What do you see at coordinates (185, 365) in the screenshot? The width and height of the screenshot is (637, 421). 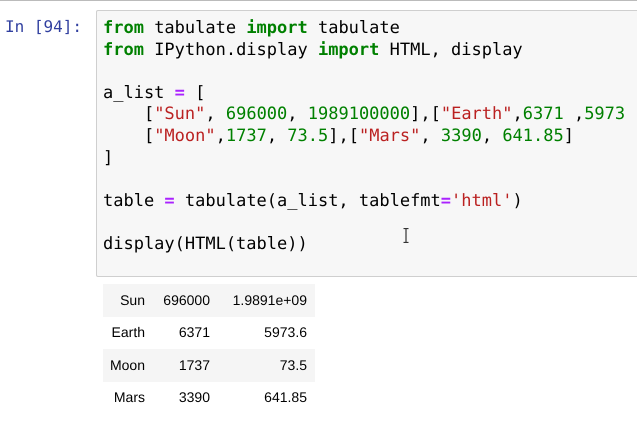 I see `table-cell: 1737` at bounding box center [185, 365].